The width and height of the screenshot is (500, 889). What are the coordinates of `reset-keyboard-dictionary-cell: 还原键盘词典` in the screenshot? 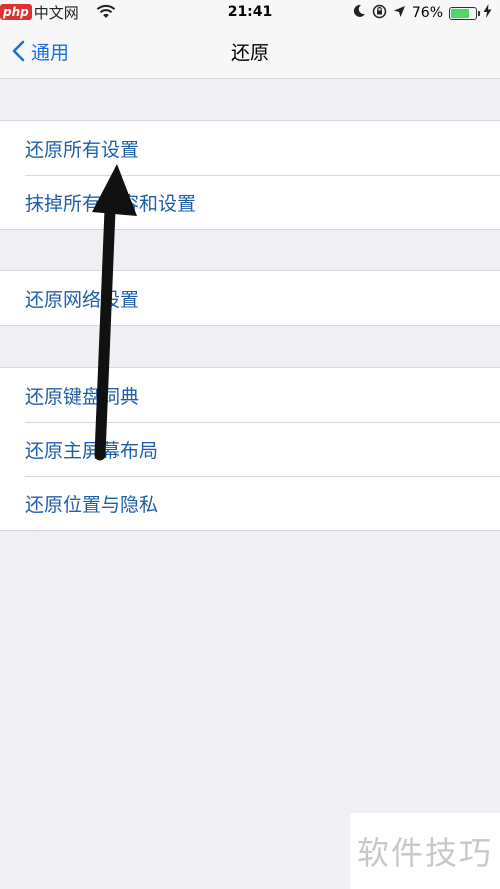 It's located at (250, 395).